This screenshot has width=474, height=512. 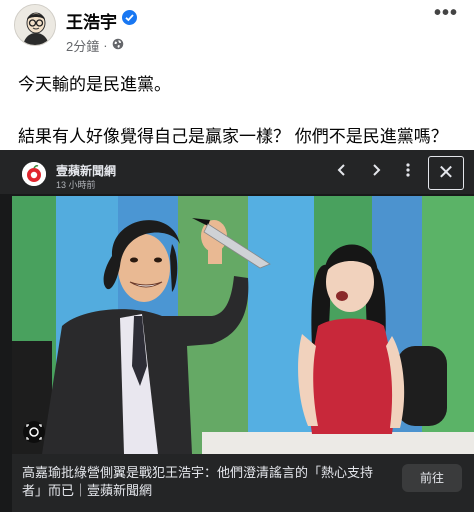 What do you see at coordinates (446, 173) in the screenshot?
I see `close-button: ✕` at bounding box center [446, 173].